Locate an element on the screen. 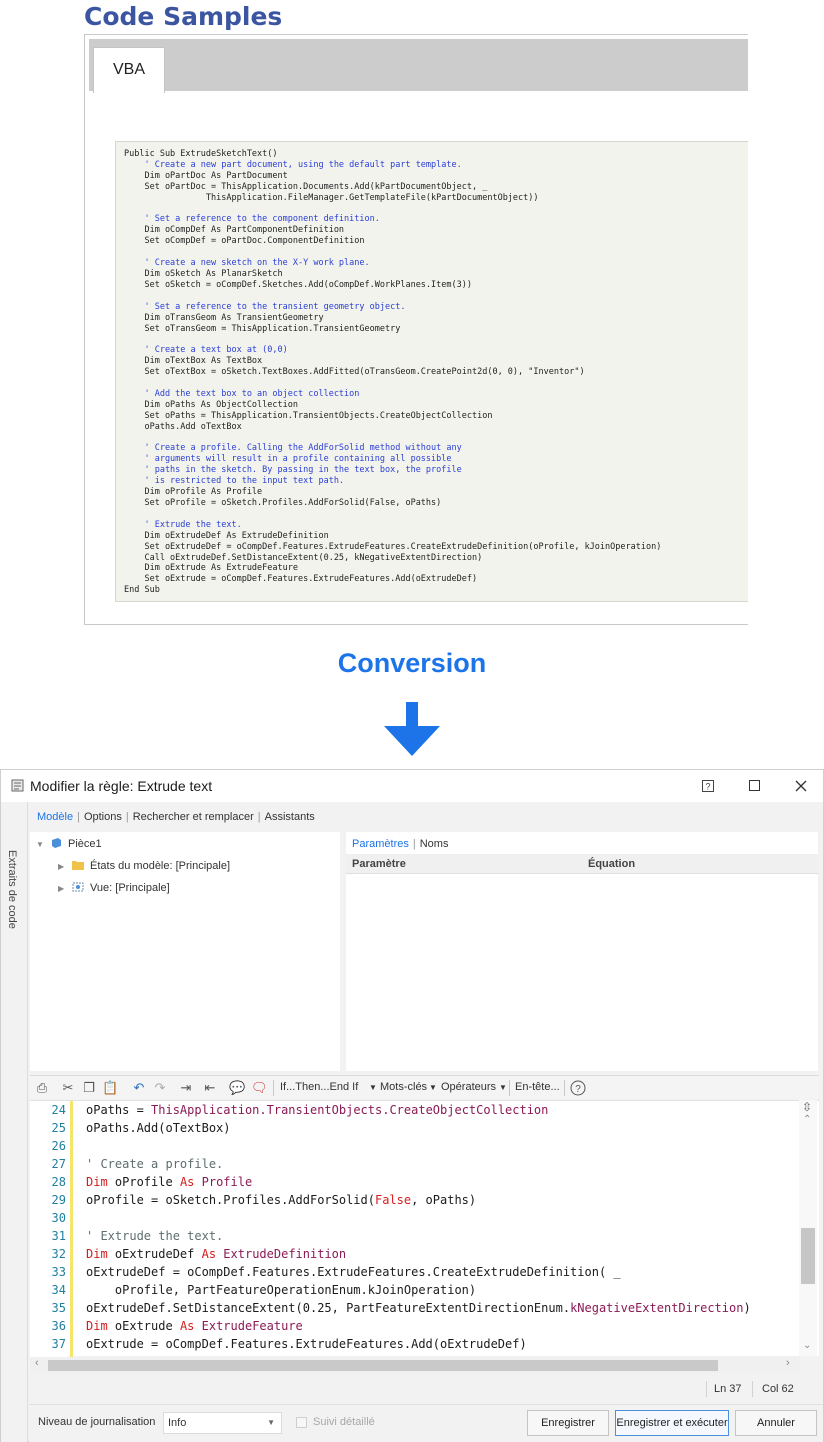 The width and height of the screenshot is (824, 1442). tab-parameters: Paramètres is located at coordinates (380, 844).